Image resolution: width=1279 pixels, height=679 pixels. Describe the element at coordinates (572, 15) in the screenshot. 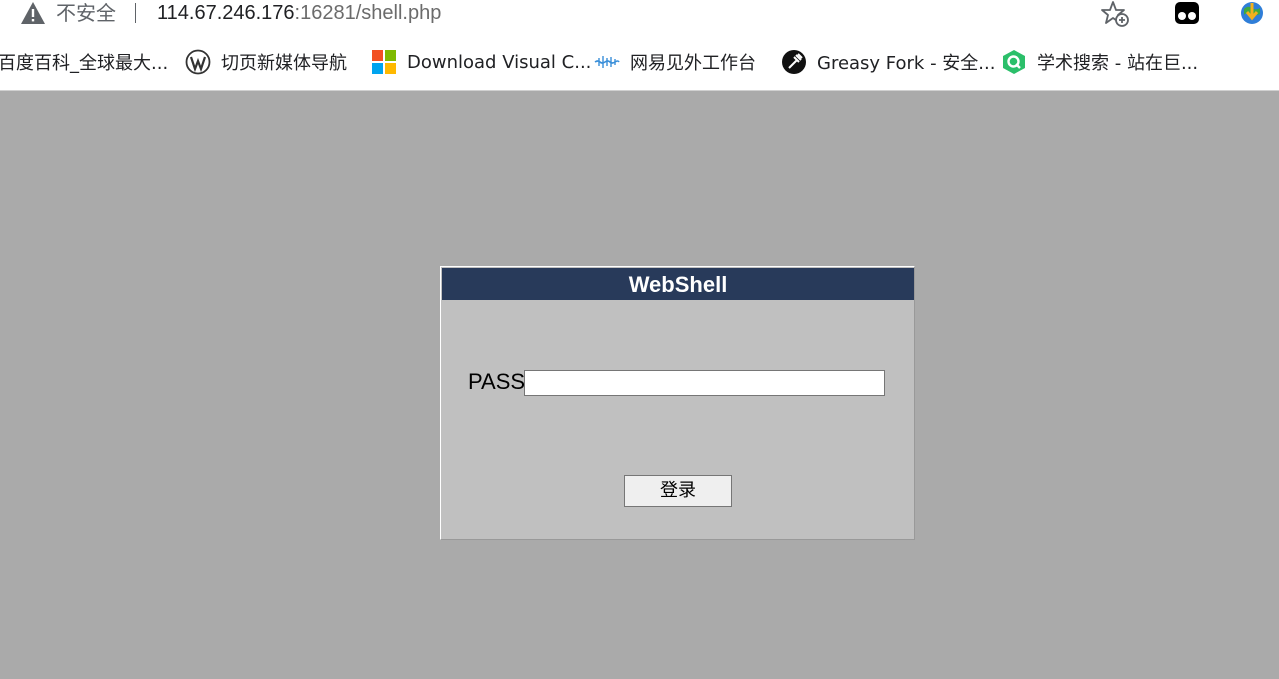

I see `address-bar: 不安全 114.67.246.176:16281/shell.php` at that location.